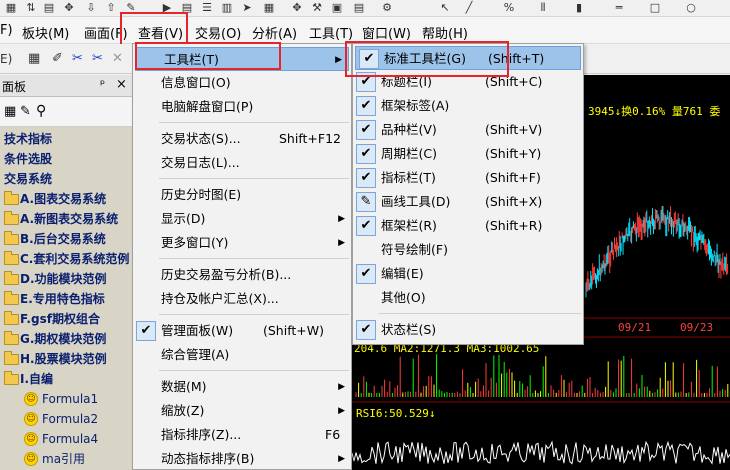  Describe the element at coordinates (468, 178) in the screenshot. I see `toolbar-submenu-item: ✔ 指标栏(T) (Shift+F)` at that location.